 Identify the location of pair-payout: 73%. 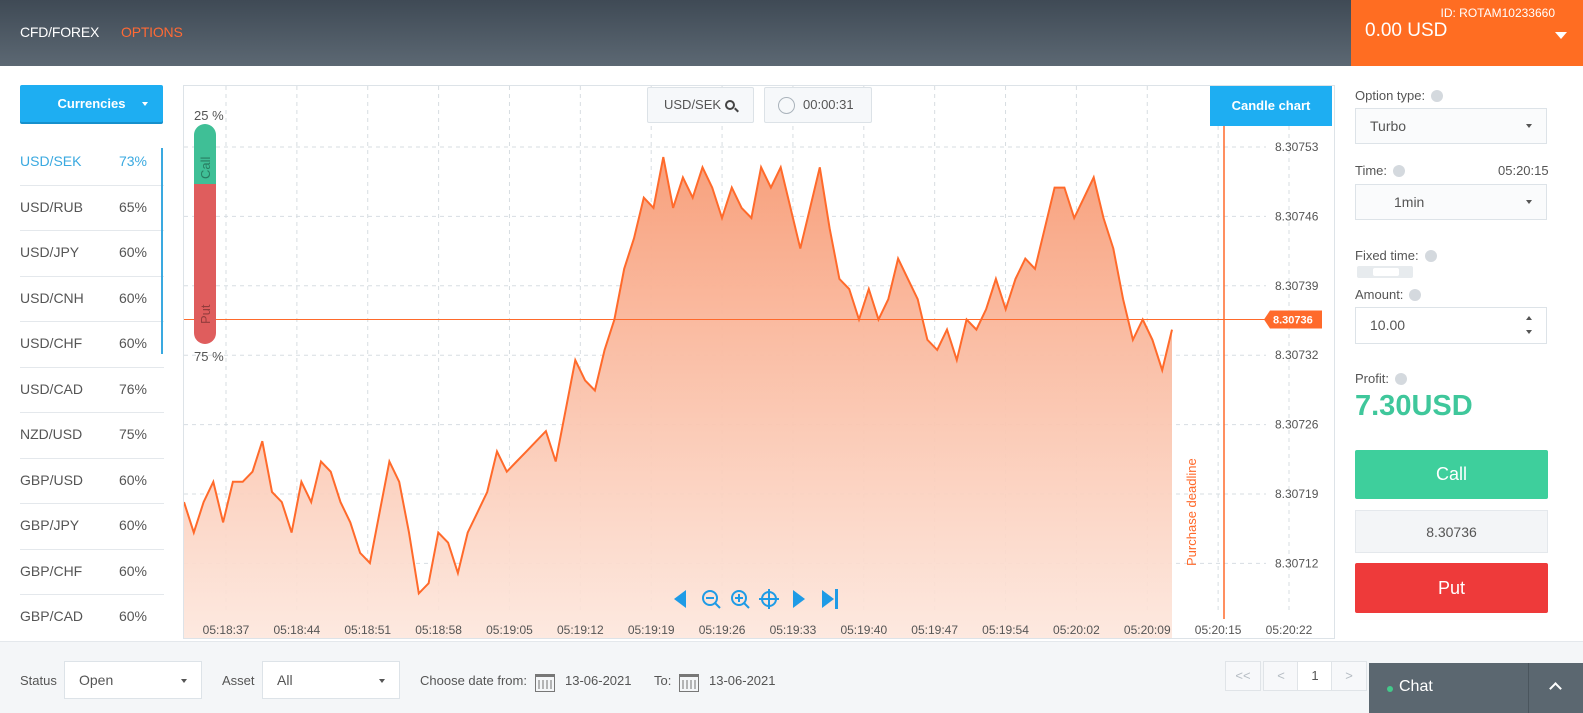
(132, 161).